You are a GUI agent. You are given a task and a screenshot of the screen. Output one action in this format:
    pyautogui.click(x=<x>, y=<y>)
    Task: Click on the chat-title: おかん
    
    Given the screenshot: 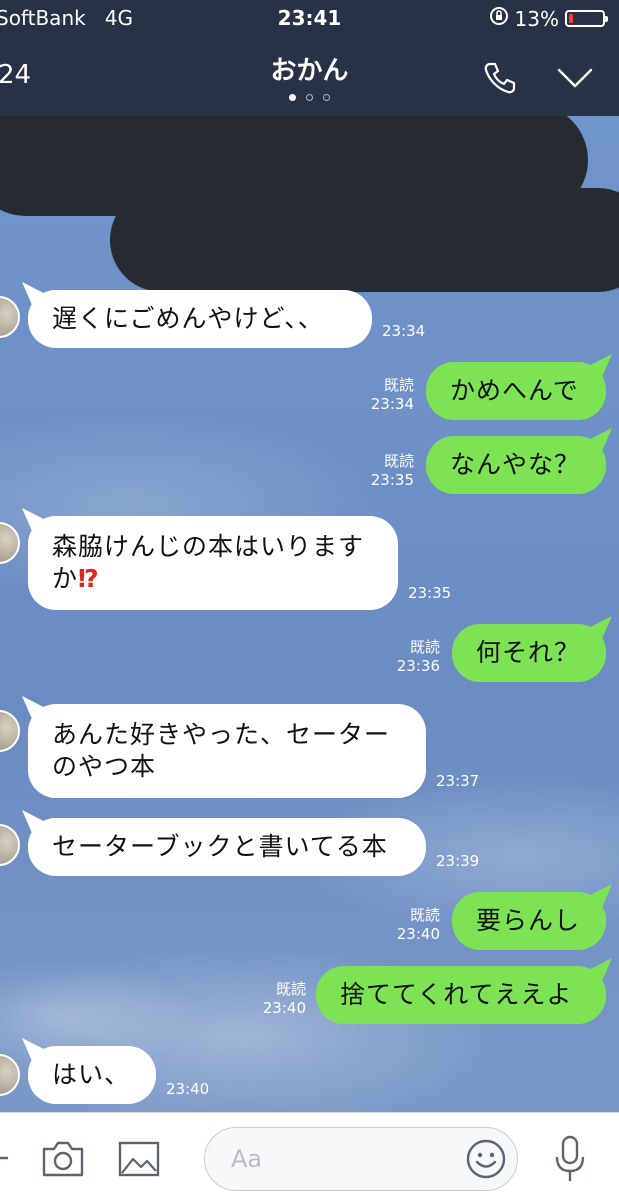 What is the action you would take?
    pyautogui.click(x=309, y=71)
    